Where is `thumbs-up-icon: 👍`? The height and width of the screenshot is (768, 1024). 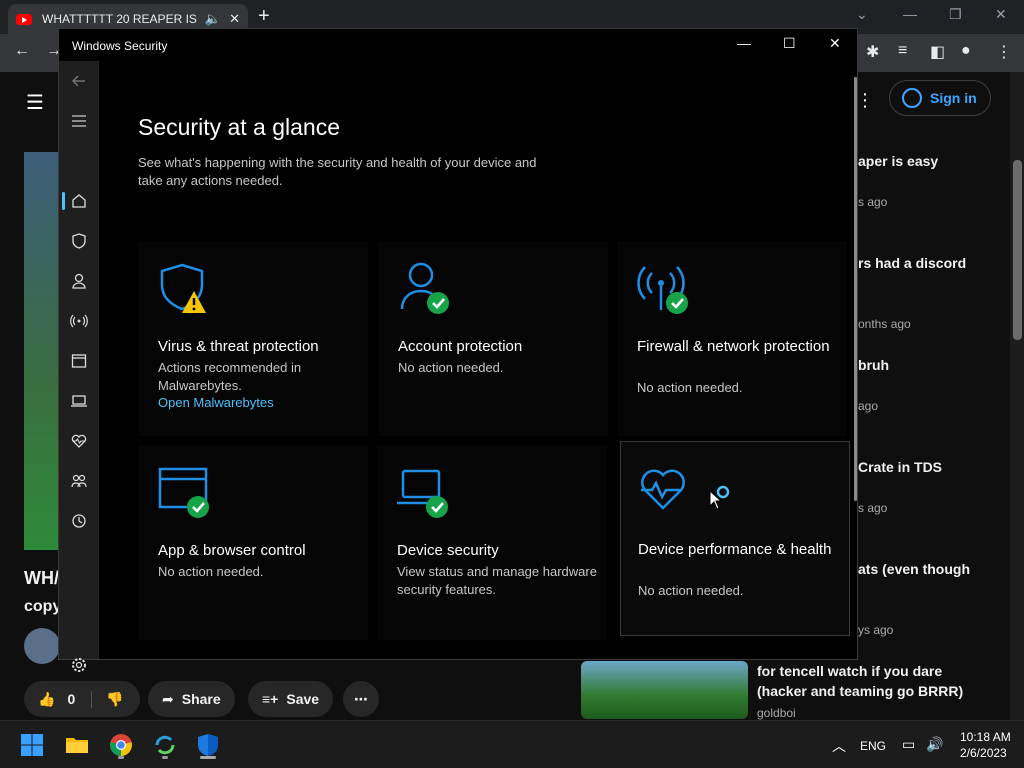
thumbs-up-icon: 👍 is located at coordinates (47, 698).